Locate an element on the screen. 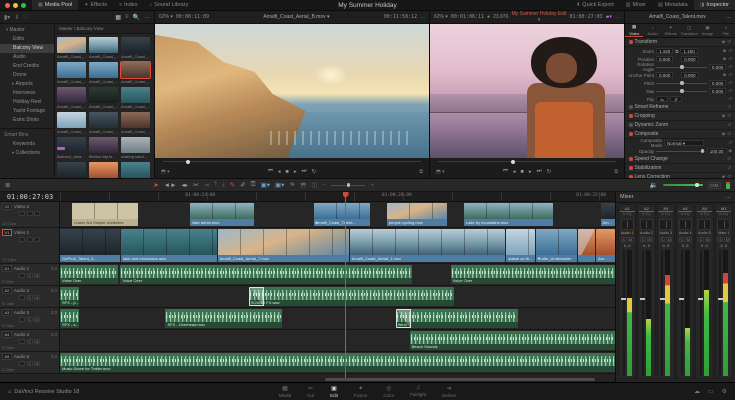  smart-bin-item: Keywords is located at coordinates (27, 144).